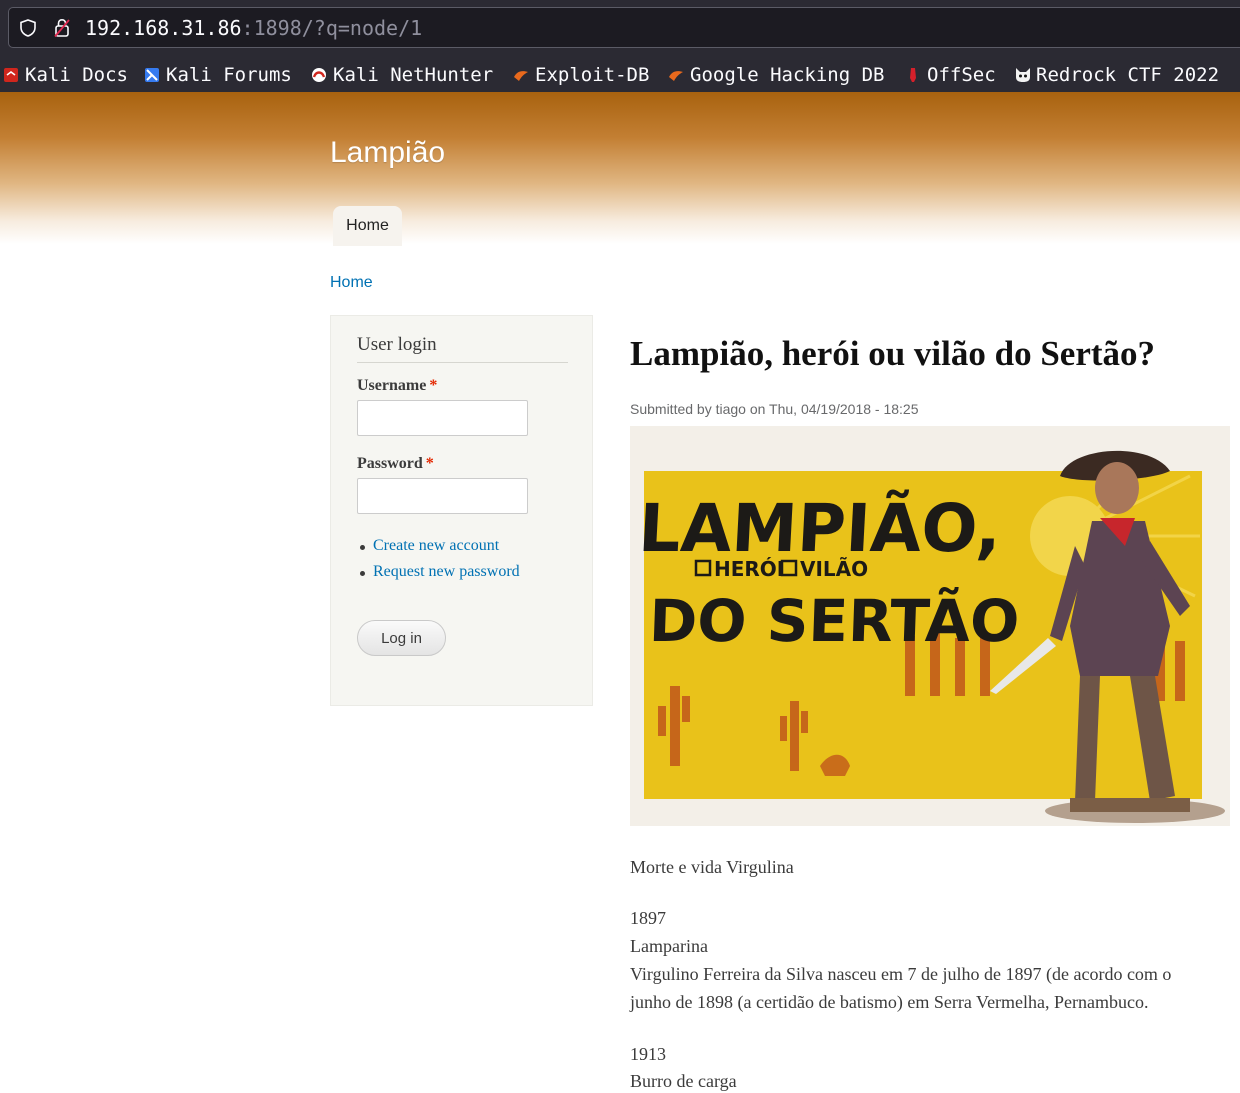 The width and height of the screenshot is (1240, 1093). I want to click on bookmark-label: Exploit-DB, so click(592, 75).